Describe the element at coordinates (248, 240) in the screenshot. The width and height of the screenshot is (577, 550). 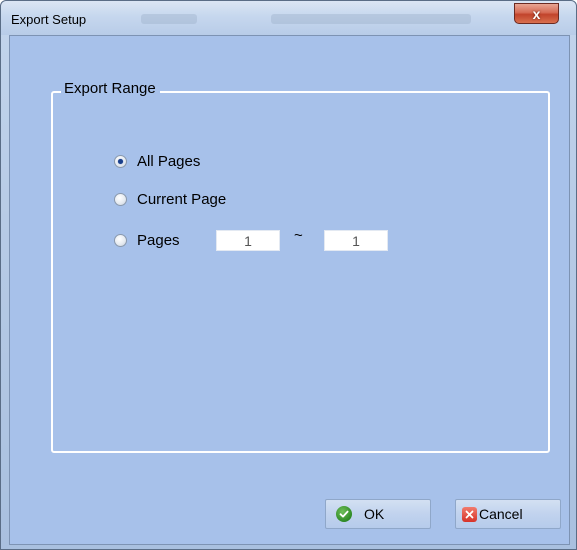
I see `page-from-input: 1` at that location.